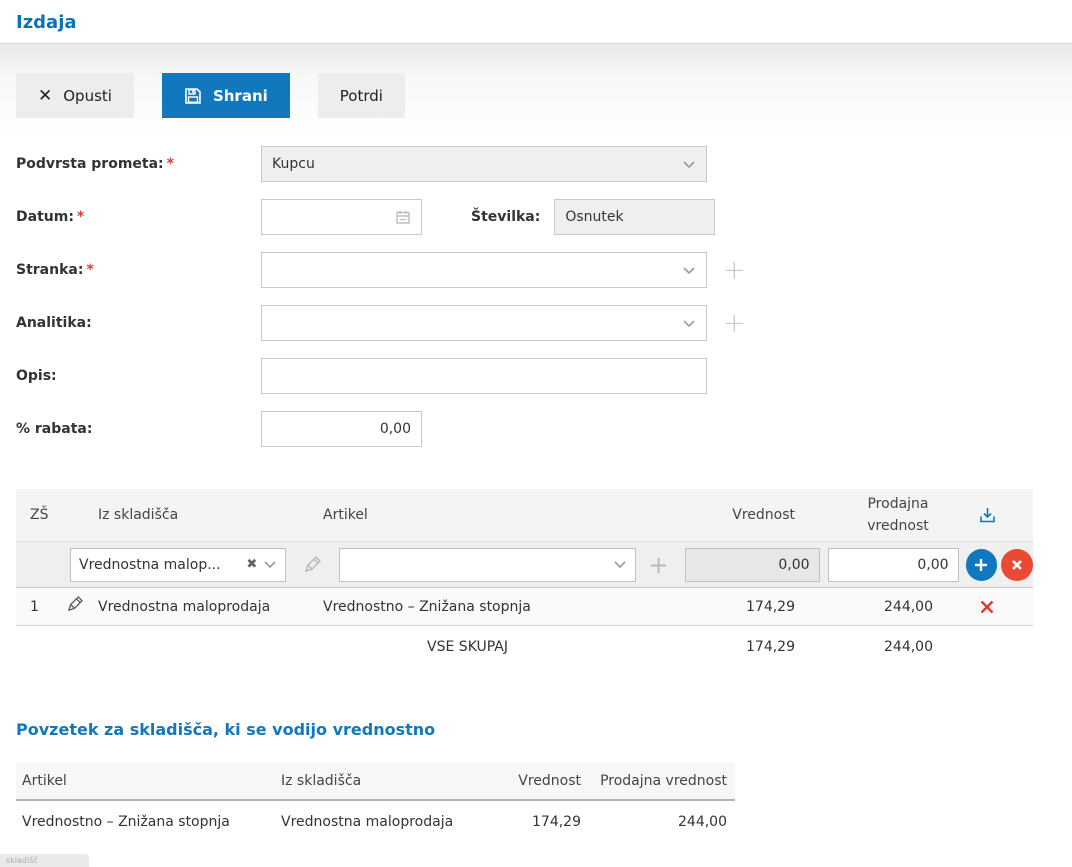  What do you see at coordinates (893, 564) in the screenshot?
I see `edit-sales-value-input` at bounding box center [893, 564].